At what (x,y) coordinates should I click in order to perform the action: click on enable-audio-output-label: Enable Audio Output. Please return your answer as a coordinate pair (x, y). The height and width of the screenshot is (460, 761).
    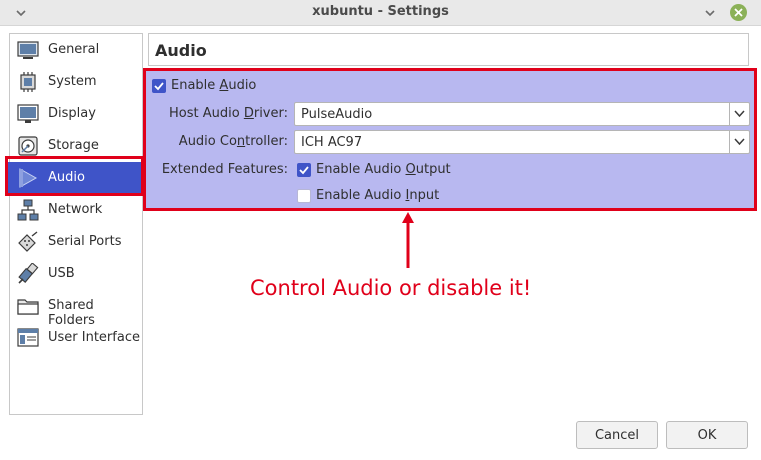
    Looking at the image, I should click on (383, 169).